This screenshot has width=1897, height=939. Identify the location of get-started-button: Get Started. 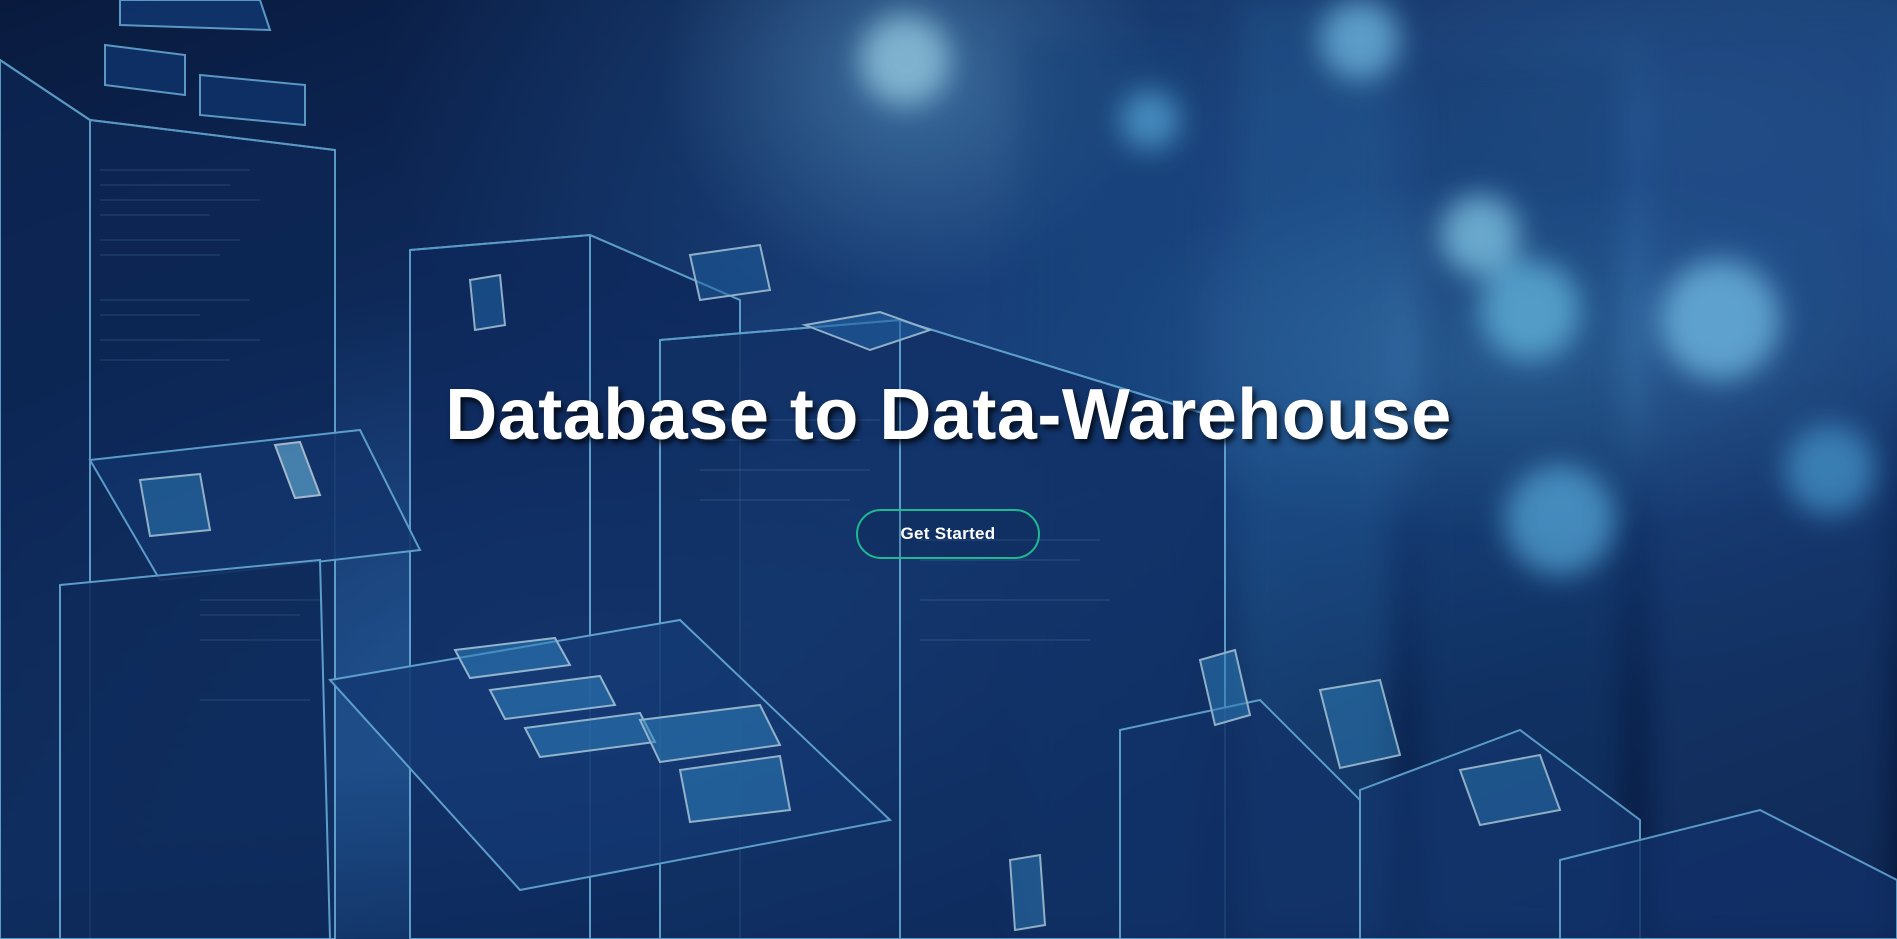
(948, 534).